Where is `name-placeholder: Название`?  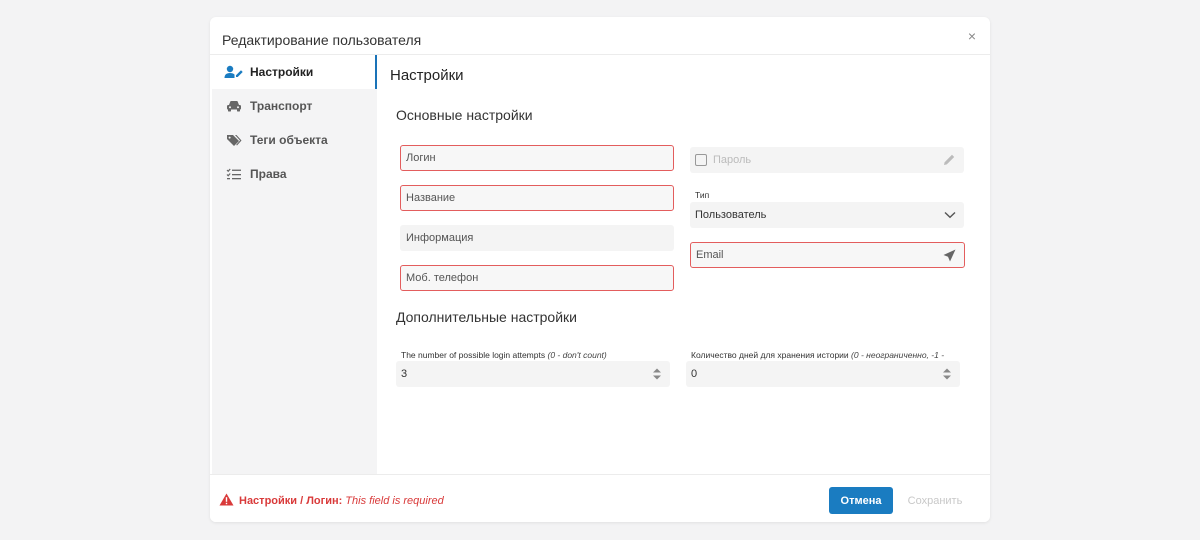
name-placeholder: Название is located at coordinates (431, 198).